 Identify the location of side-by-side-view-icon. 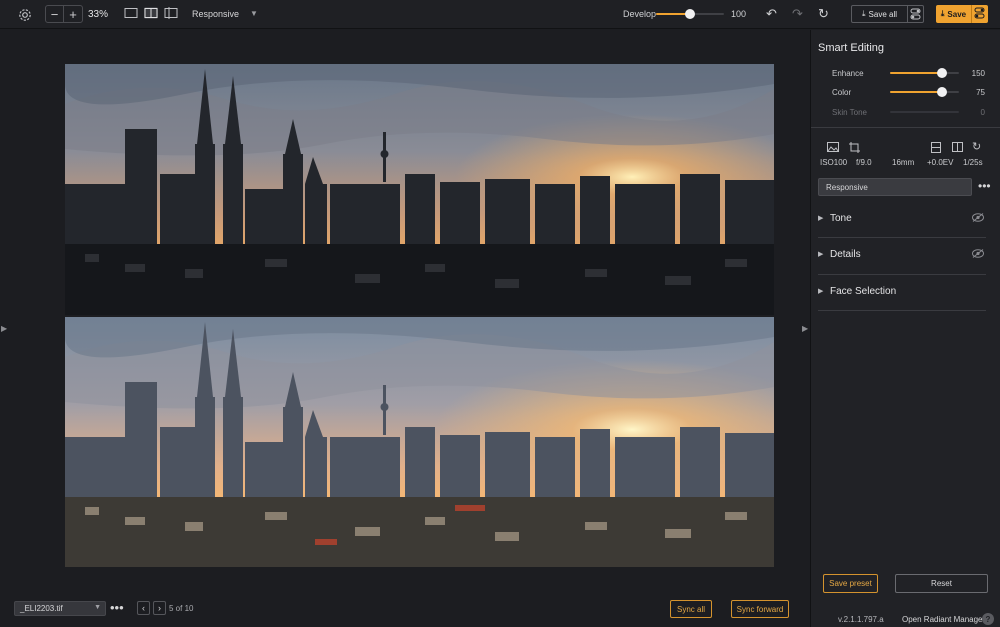
(151, 13).